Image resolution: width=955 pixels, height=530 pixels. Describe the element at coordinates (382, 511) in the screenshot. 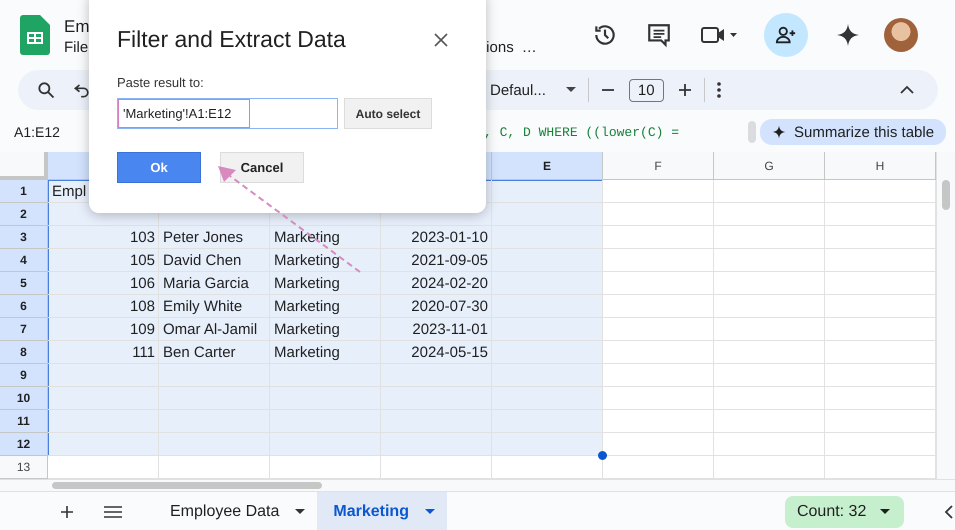

I see `sheet-tab: Marketing` at that location.